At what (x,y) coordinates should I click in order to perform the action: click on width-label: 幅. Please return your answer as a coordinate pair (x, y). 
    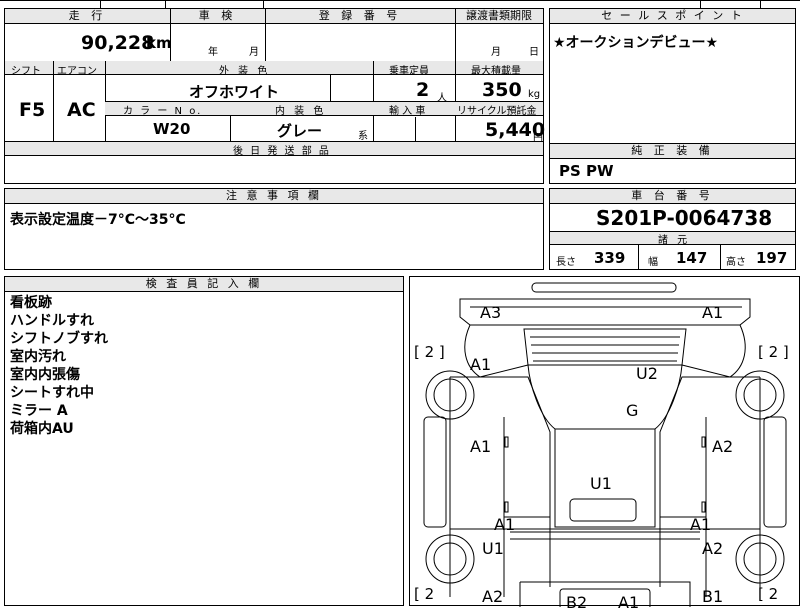
    Looking at the image, I should click on (653, 262).